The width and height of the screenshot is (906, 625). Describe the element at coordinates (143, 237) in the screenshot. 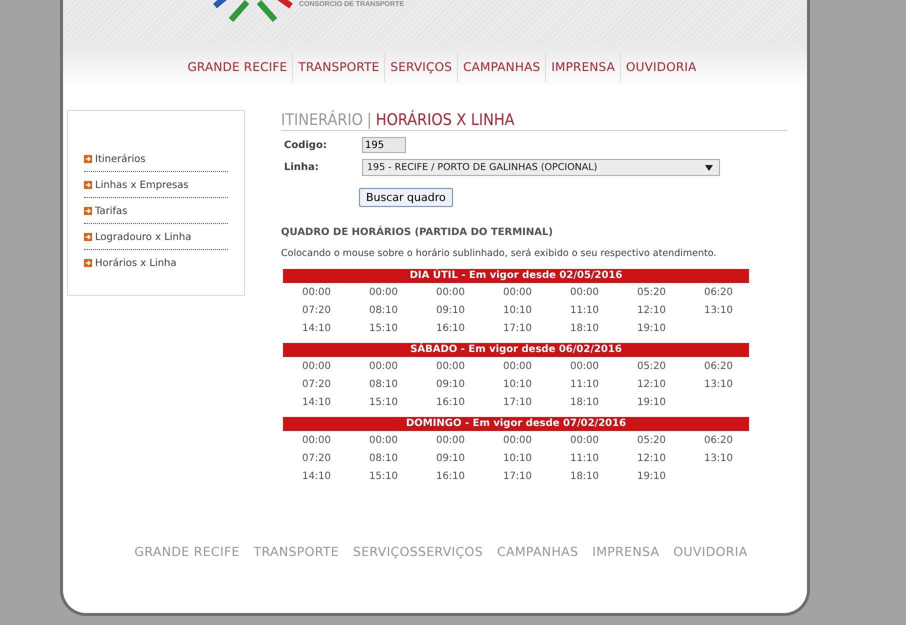

I see `sidebar-link: Logradouro x Linha` at that location.